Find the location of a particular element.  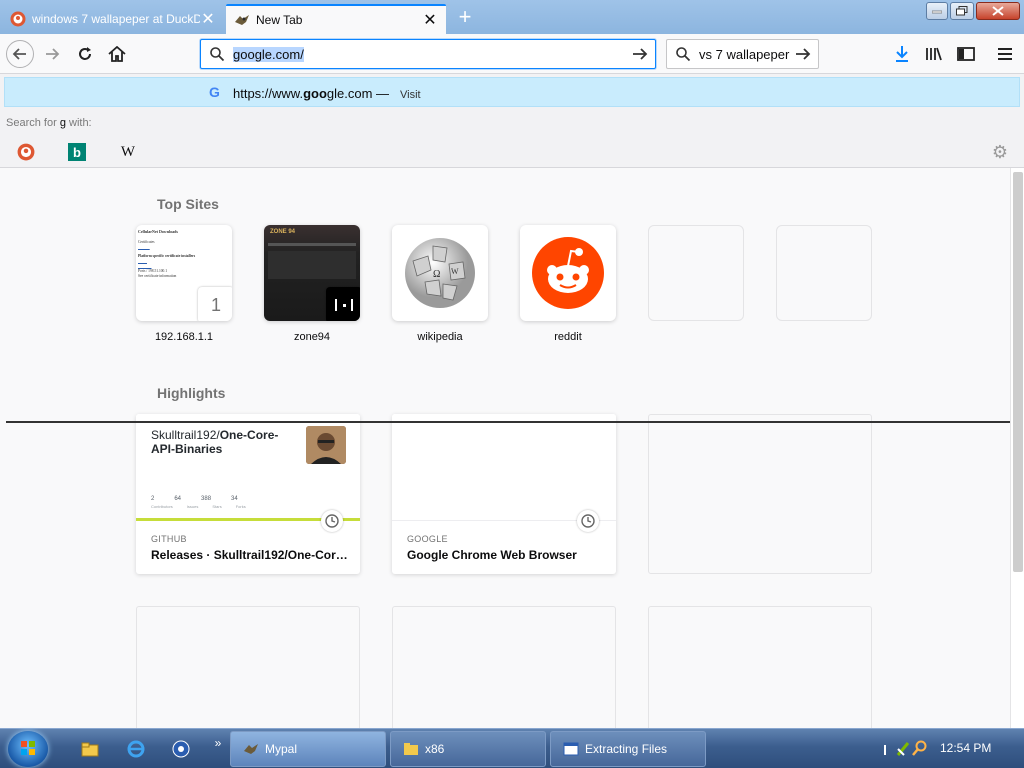

top-site-tile: reddit is located at coordinates (568, 284).